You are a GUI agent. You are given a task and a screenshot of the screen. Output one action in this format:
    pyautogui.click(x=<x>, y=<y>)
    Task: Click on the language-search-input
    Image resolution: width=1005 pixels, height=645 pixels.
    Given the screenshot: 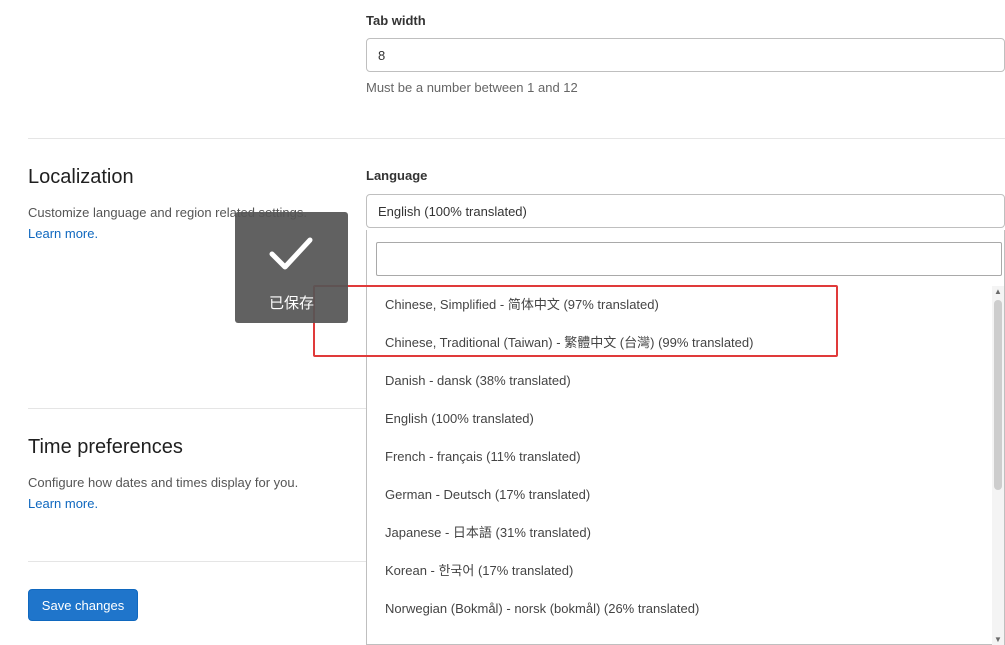 What is the action you would take?
    pyautogui.click(x=689, y=259)
    